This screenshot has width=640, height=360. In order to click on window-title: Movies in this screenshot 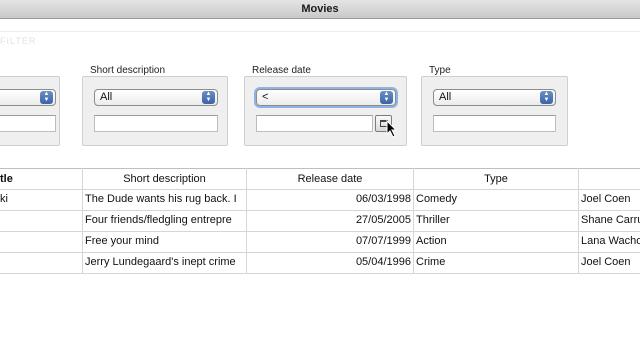, I will do `click(320, 9)`.